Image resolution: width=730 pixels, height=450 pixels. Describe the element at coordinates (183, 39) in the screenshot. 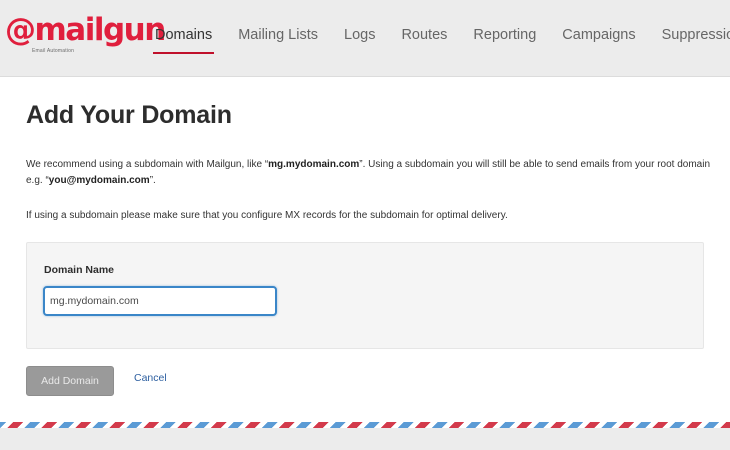

I see `nav-domains: Domains` at that location.